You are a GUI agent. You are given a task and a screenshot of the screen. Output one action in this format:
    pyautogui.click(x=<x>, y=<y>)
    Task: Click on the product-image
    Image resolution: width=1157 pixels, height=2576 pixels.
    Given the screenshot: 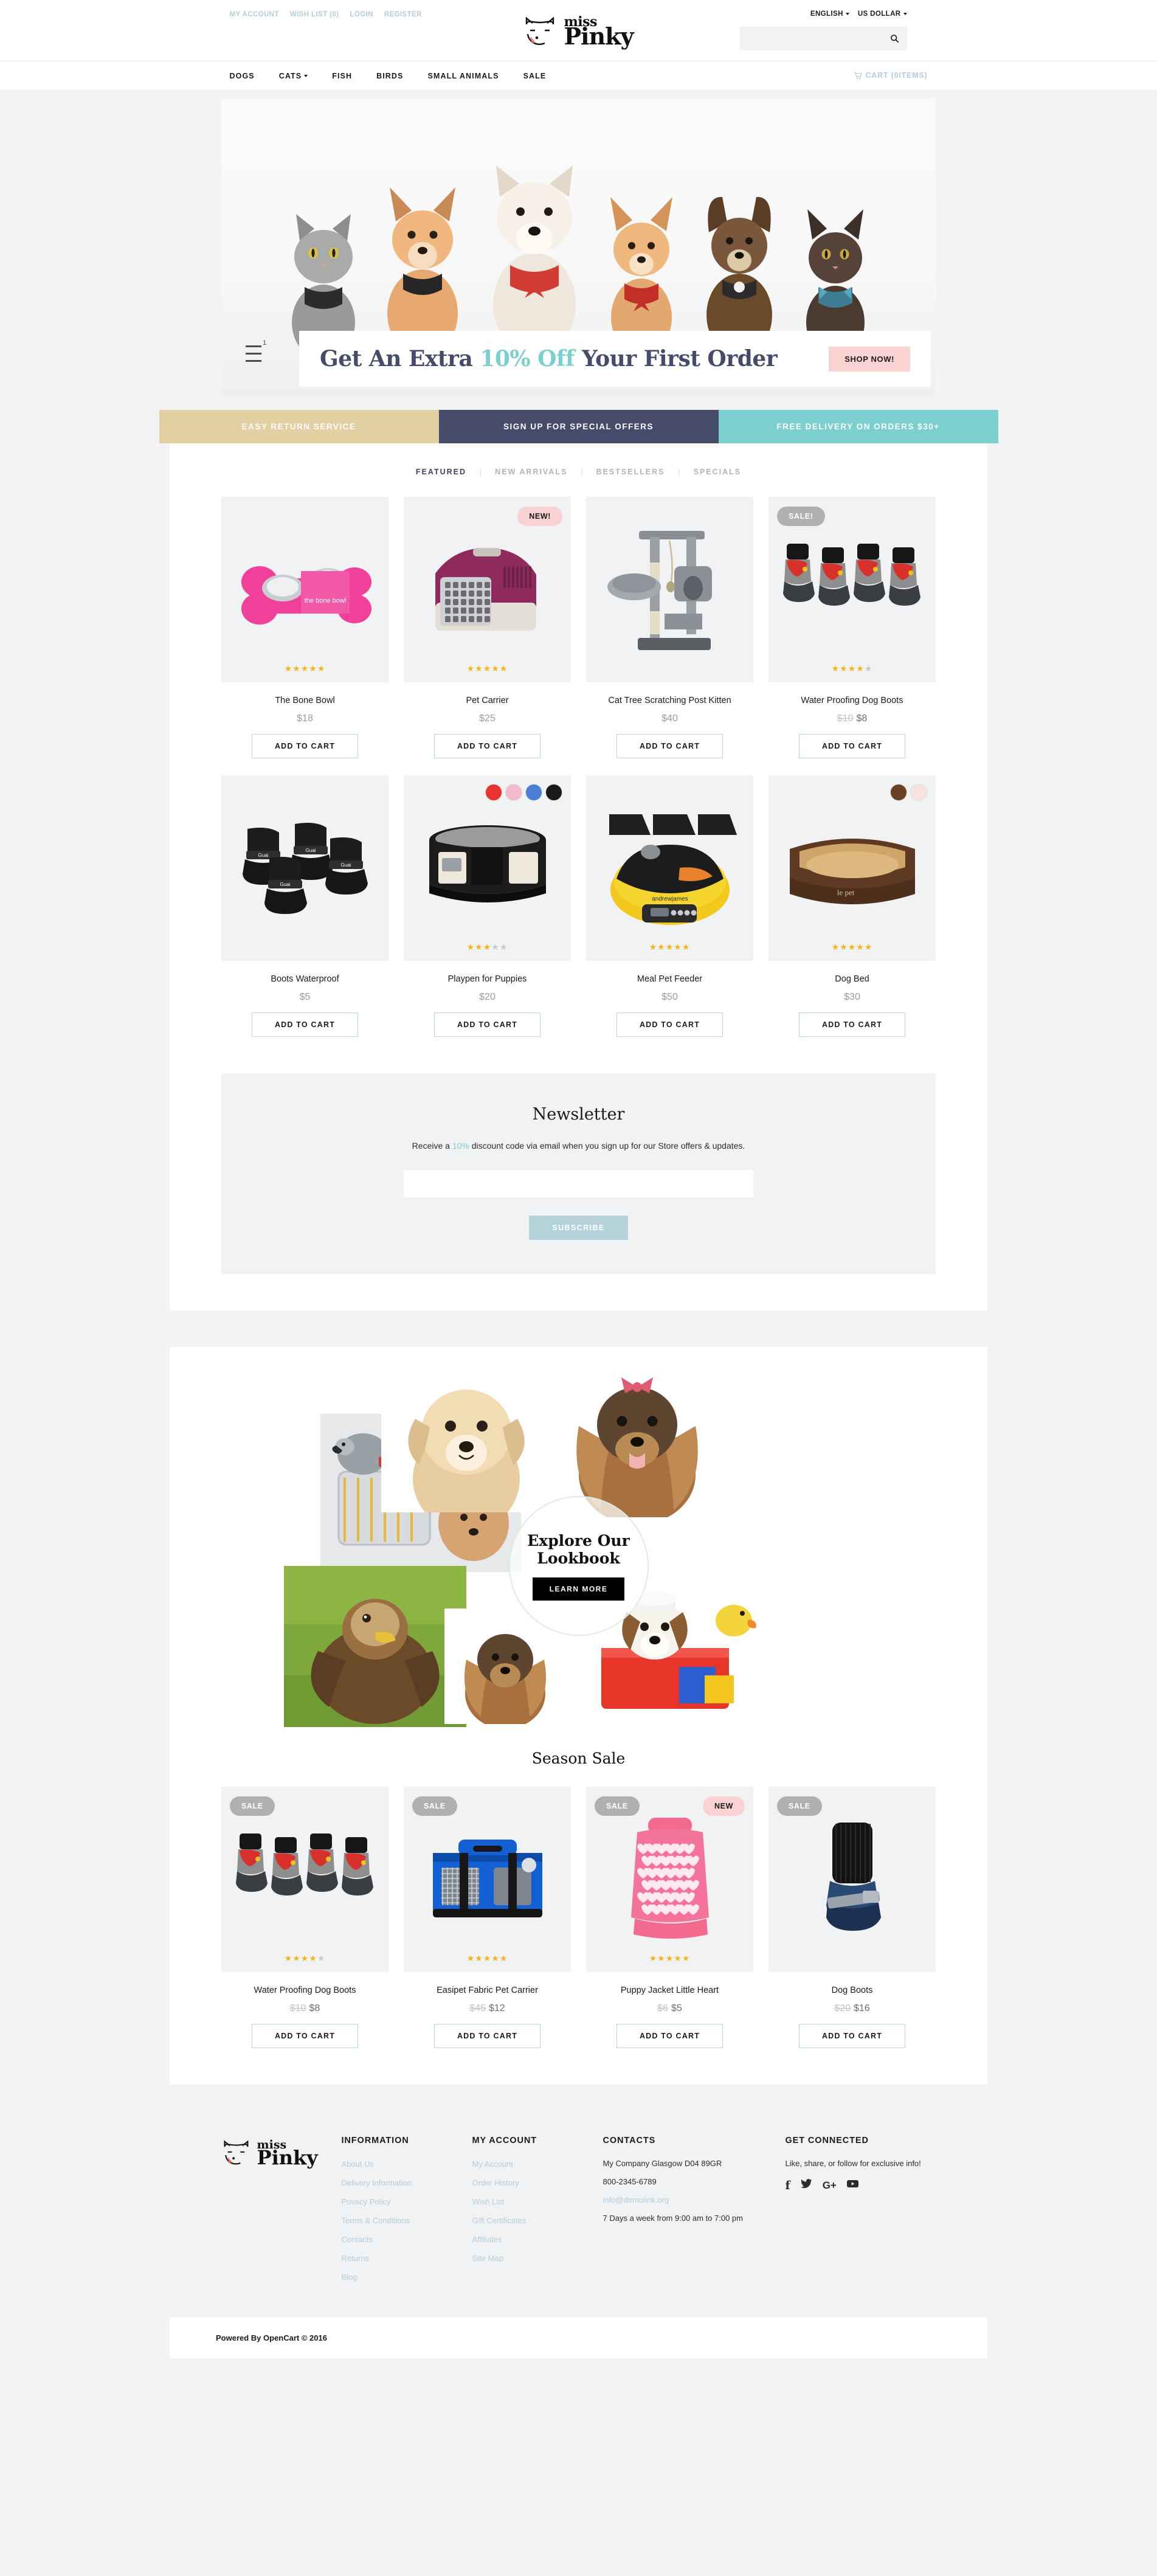 What is the action you would take?
    pyautogui.click(x=669, y=589)
    